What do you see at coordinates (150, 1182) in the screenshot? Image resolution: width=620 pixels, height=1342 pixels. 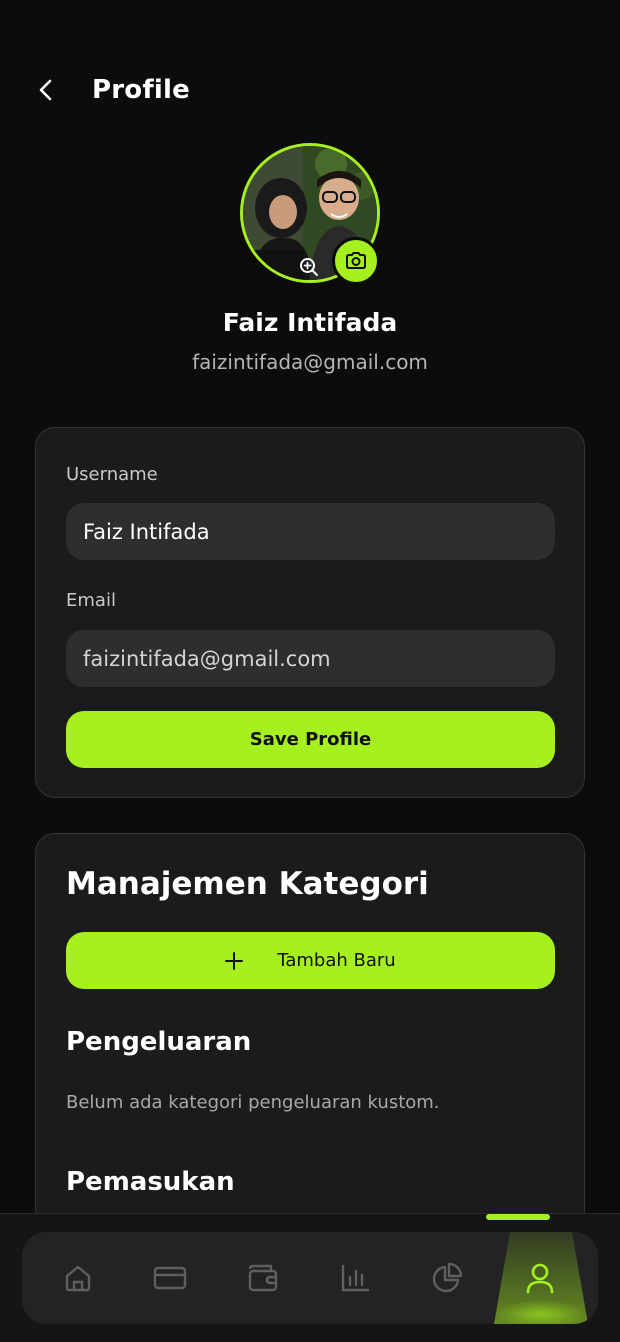 I see `income-section-title: Pemasukan` at bounding box center [150, 1182].